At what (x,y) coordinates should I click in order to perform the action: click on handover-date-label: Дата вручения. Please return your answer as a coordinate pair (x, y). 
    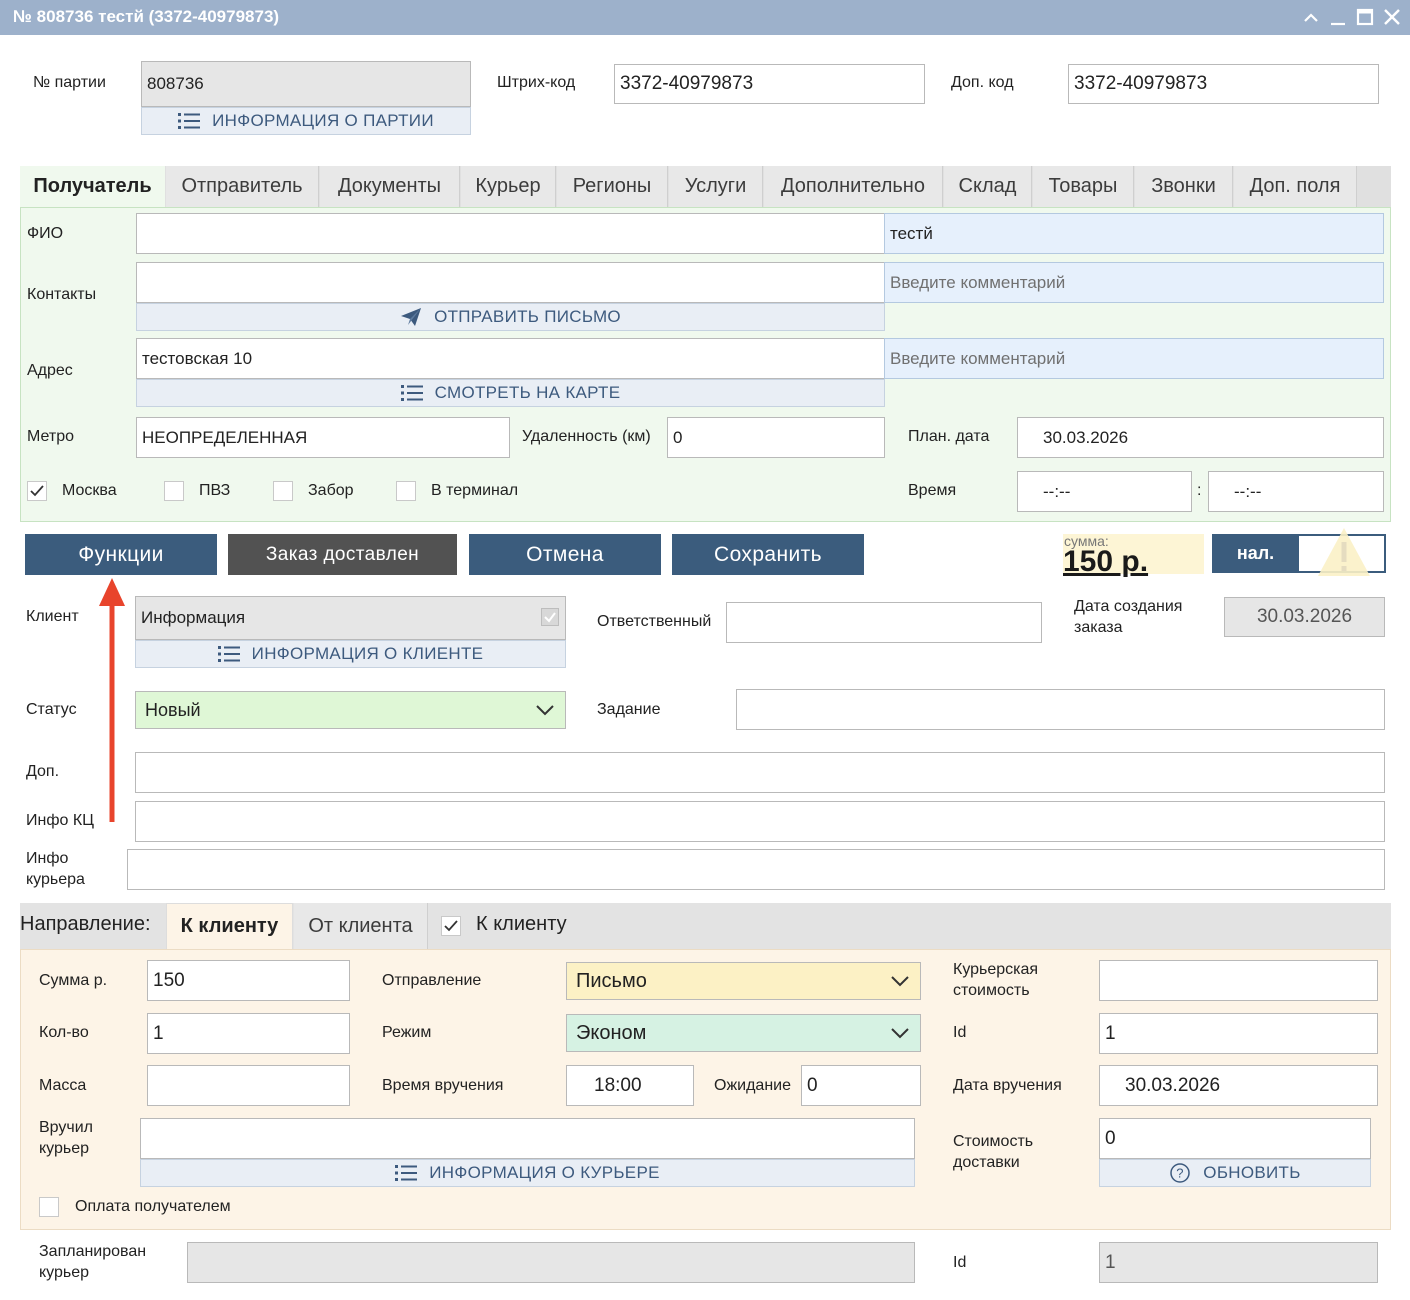
    Looking at the image, I should click on (1007, 1085).